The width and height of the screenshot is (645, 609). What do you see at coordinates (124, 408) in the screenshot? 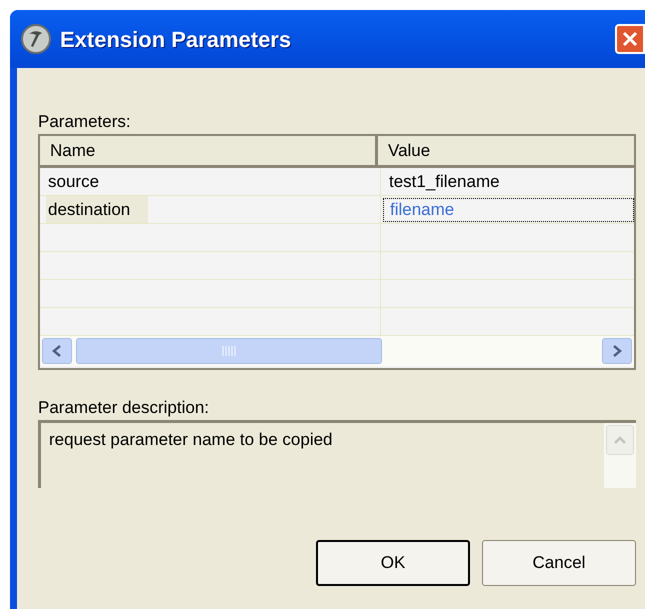
I see `description-label: Parameter description:` at bounding box center [124, 408].